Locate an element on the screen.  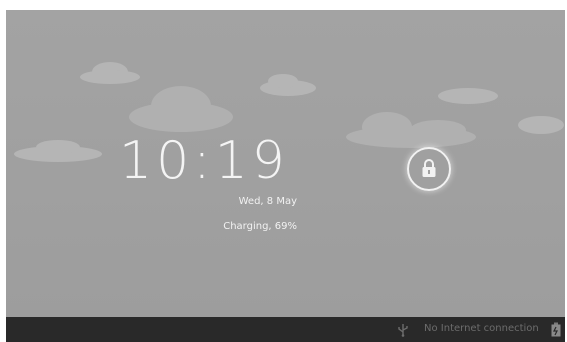
status-bar: No Internet connection is located at coordinates (285, 329).